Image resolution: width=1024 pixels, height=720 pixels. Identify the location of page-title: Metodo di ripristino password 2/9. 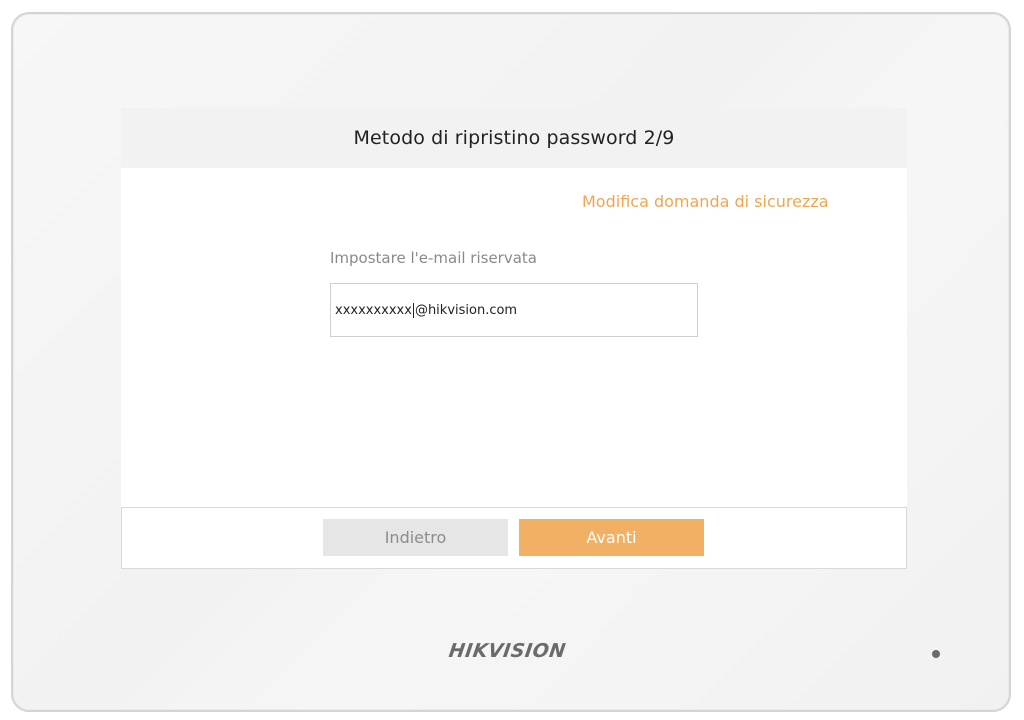
(514, 138).